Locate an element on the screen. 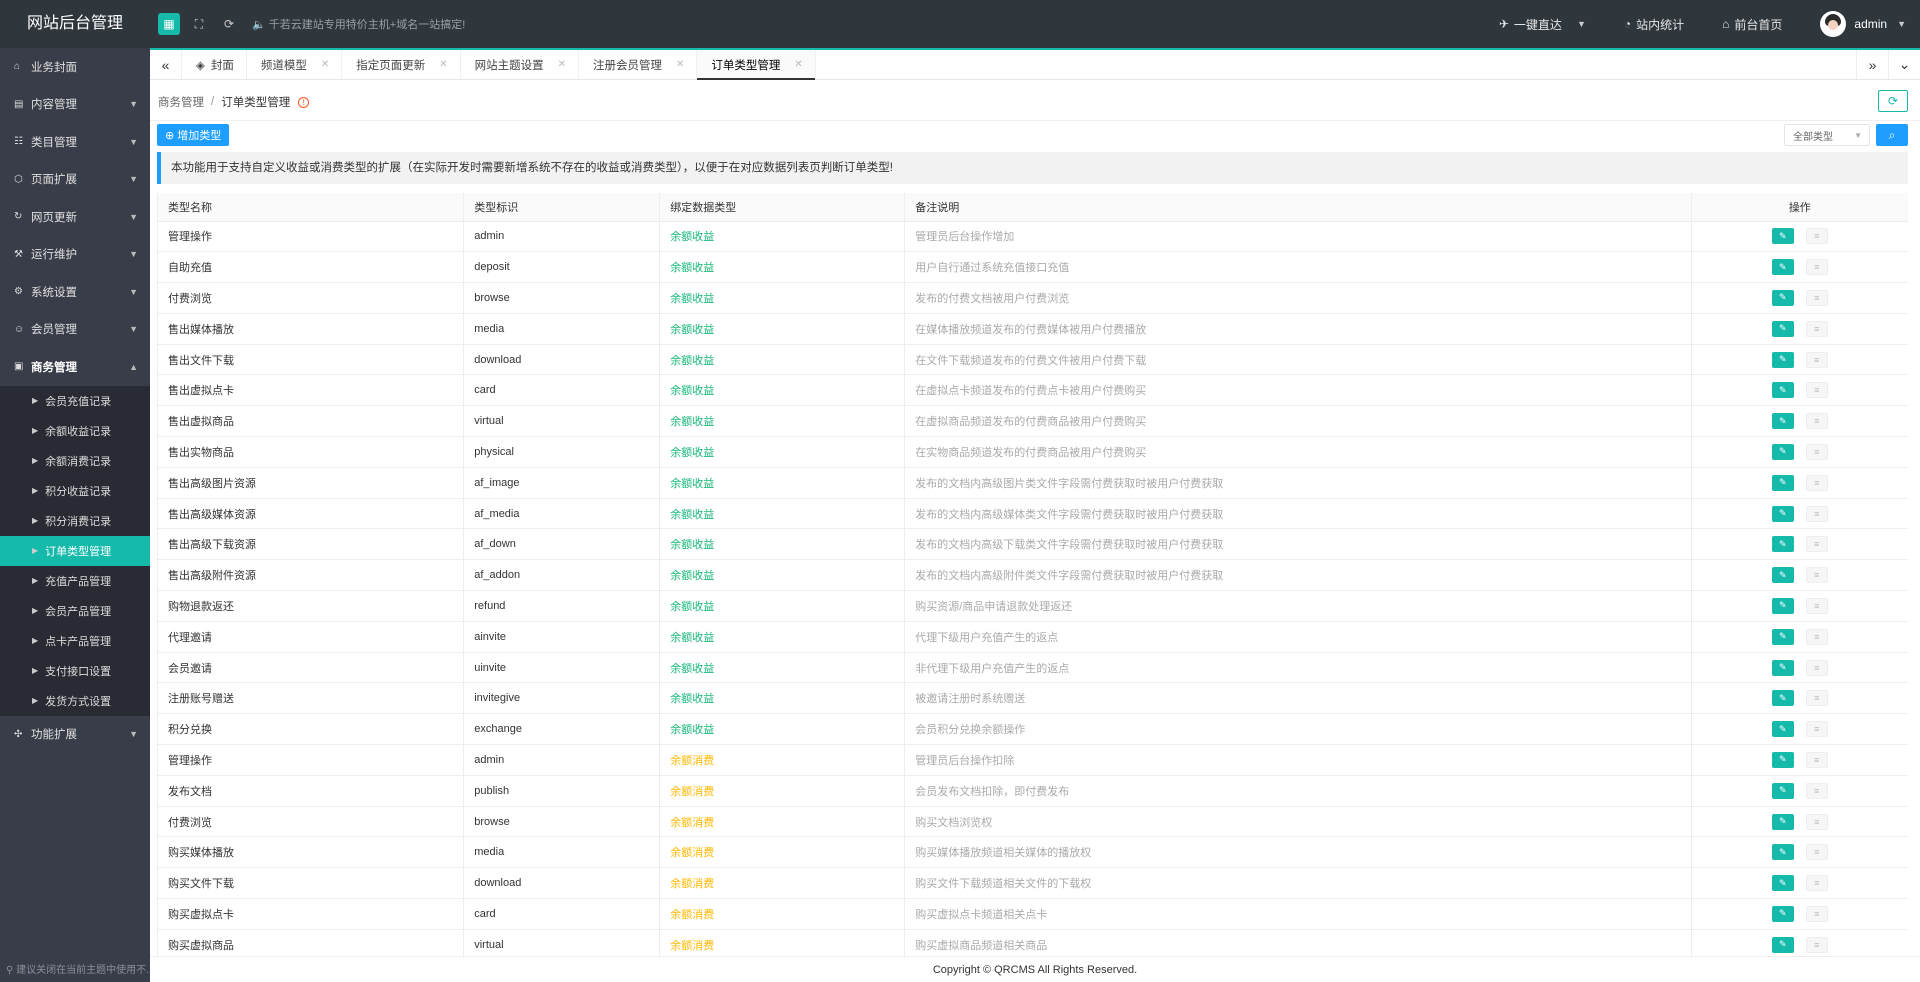 The image size is (1920, 982). add-type-button: ⊕ 增加类型 is located at coordinates (193, 135).